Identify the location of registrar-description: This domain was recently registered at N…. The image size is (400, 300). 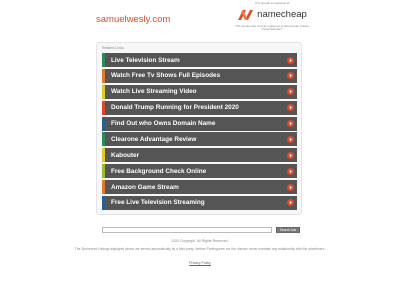
(272, 27).